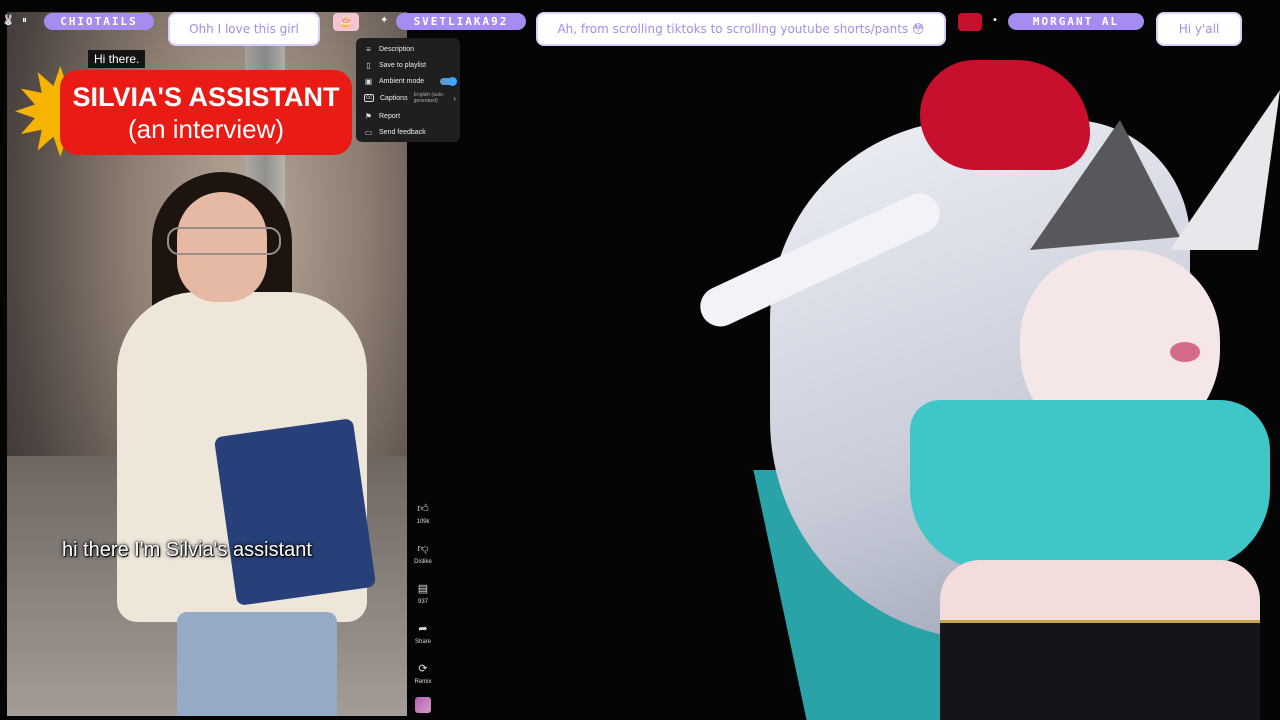  I want to click on video-overlay-text: Hi there., so click(117, 59).